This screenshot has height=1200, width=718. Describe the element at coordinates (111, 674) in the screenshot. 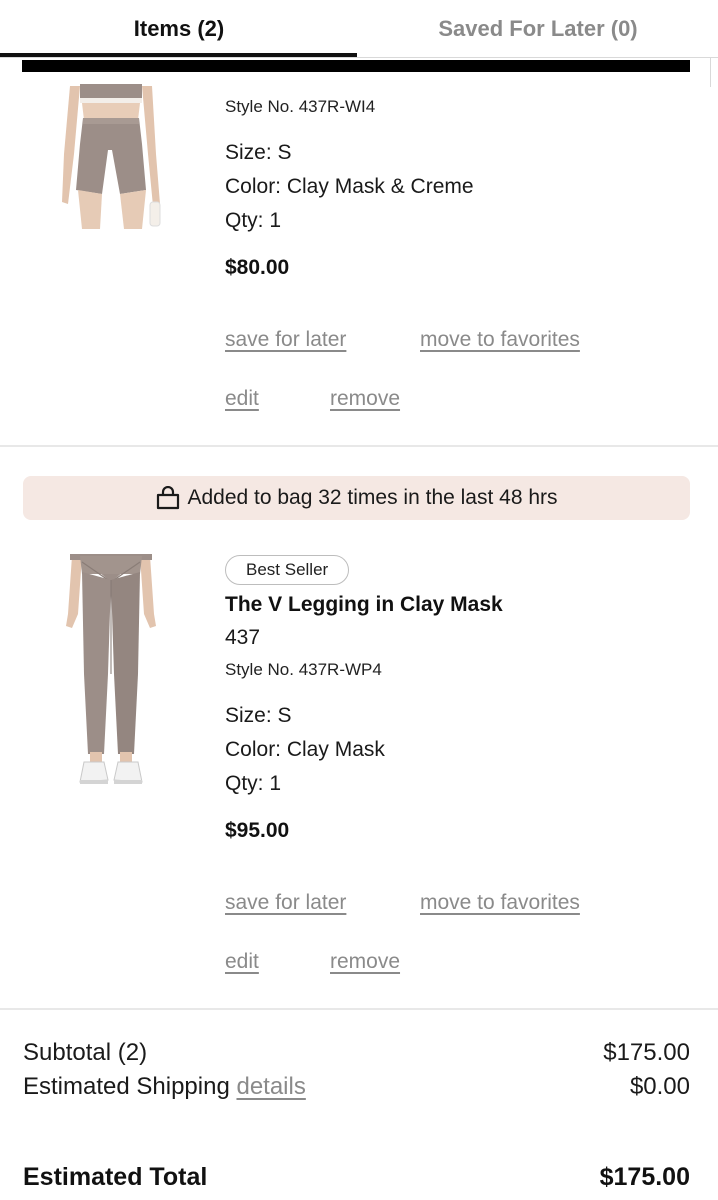

I see `product-image-legging` at that location.